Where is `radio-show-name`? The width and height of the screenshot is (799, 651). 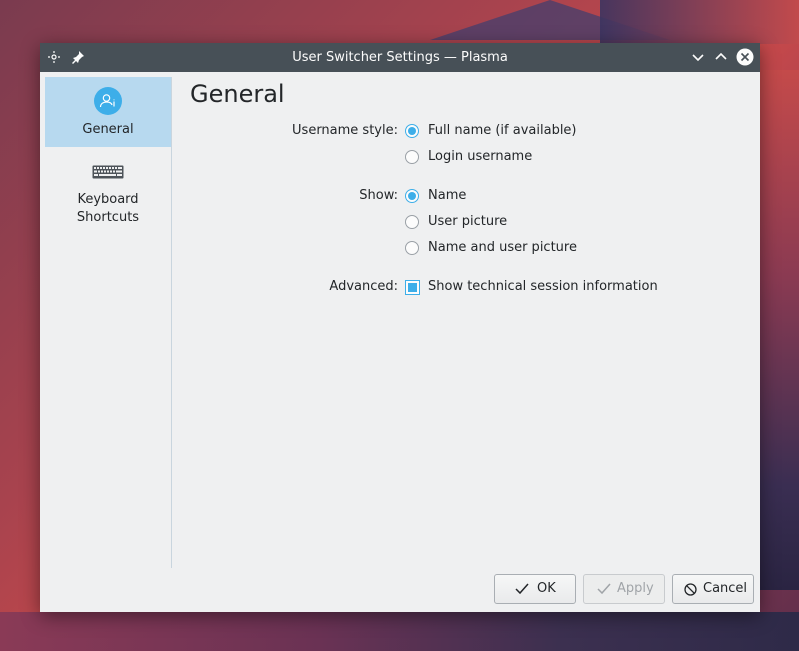 radio-show-name is located at coordinates (412, 196).